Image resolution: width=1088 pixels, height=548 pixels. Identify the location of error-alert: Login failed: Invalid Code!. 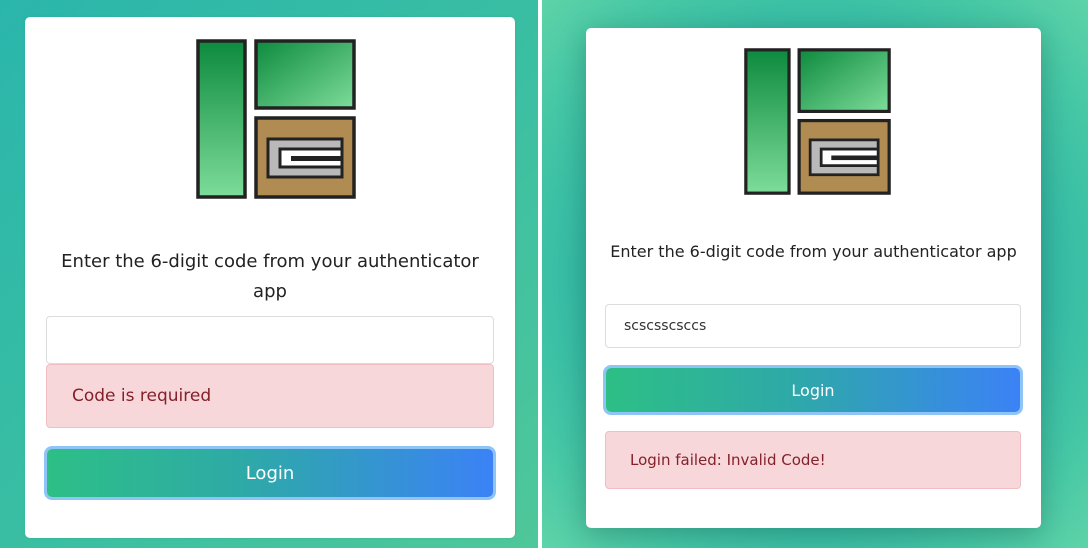
(813, 460).